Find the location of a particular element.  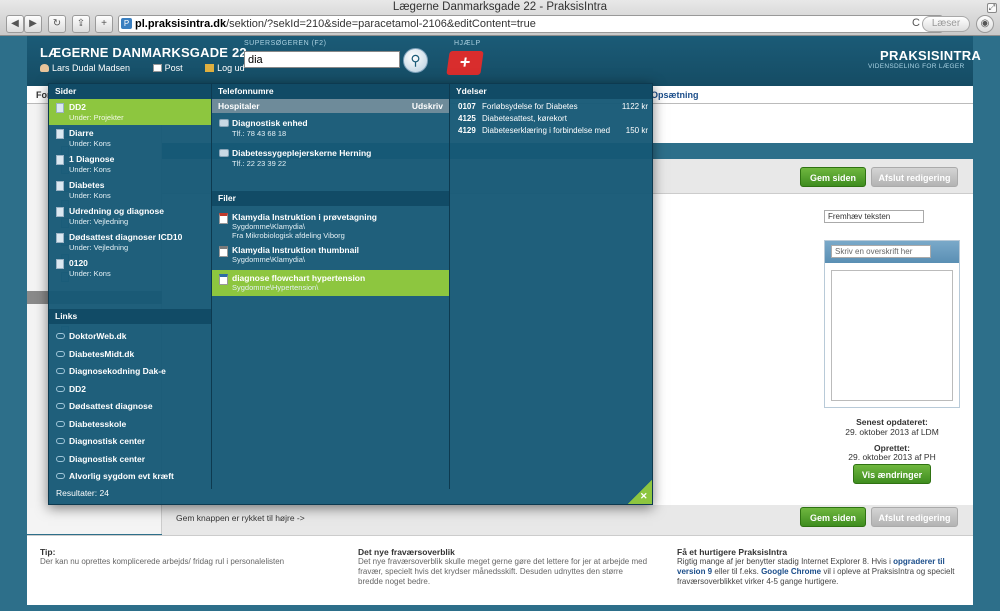

file-path: Sygdomme\Klamydia\ is located at coordinates (268, 259).